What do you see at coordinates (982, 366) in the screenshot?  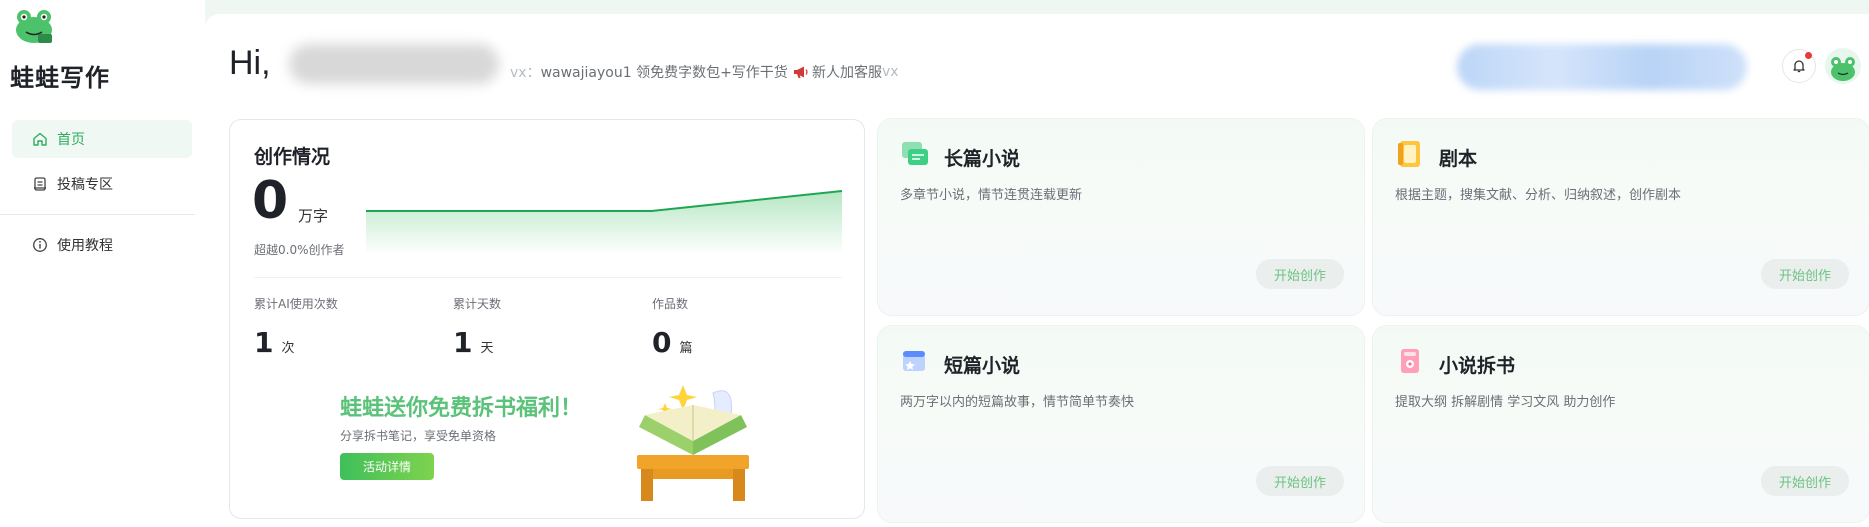 I see `feature-title: 短篇小说` at bounding box center [982, 366].